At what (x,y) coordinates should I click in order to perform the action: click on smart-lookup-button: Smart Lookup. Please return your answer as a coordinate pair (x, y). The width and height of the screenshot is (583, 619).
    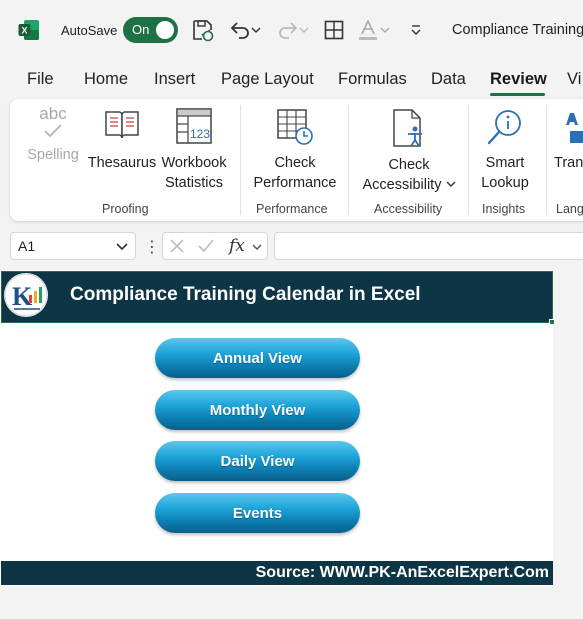
    Looking at the image, I should click on (505, 150).